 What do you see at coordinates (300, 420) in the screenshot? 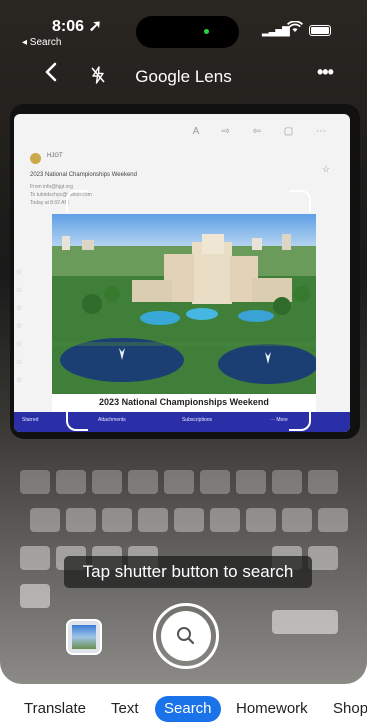
I see `selection-corner-bottom-right` at bounding box center [300, 420].